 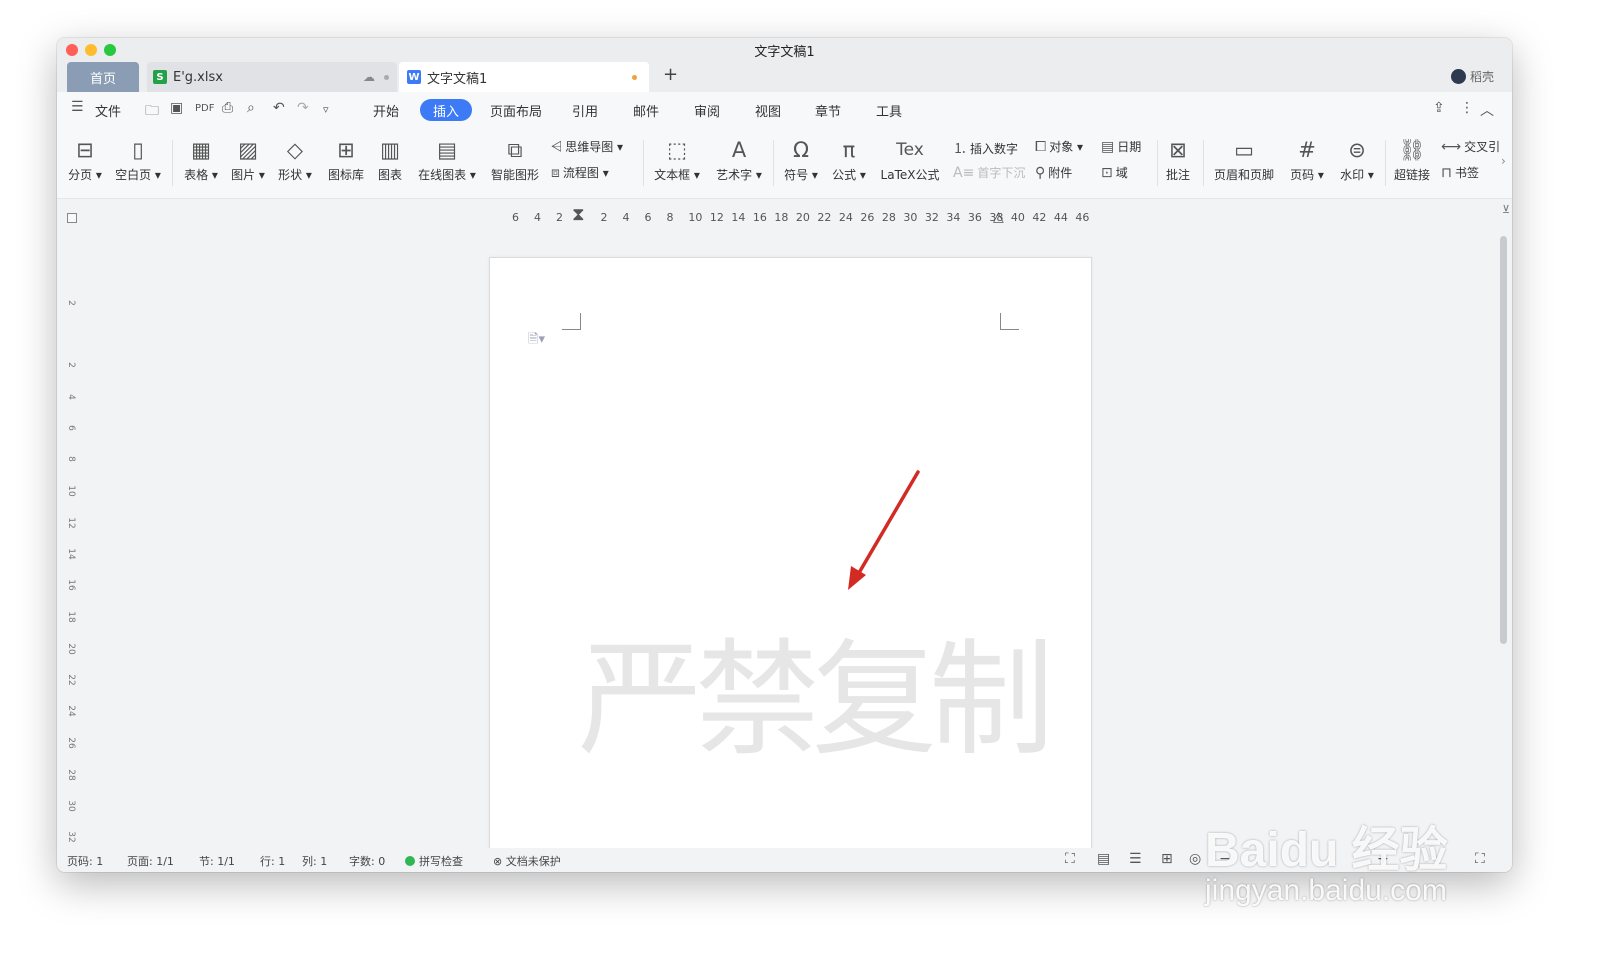 What do you see at coordinates (447, 150) in the screenshot?
I see `online-chart-icon: ▤` at bounding box center [447, 150].